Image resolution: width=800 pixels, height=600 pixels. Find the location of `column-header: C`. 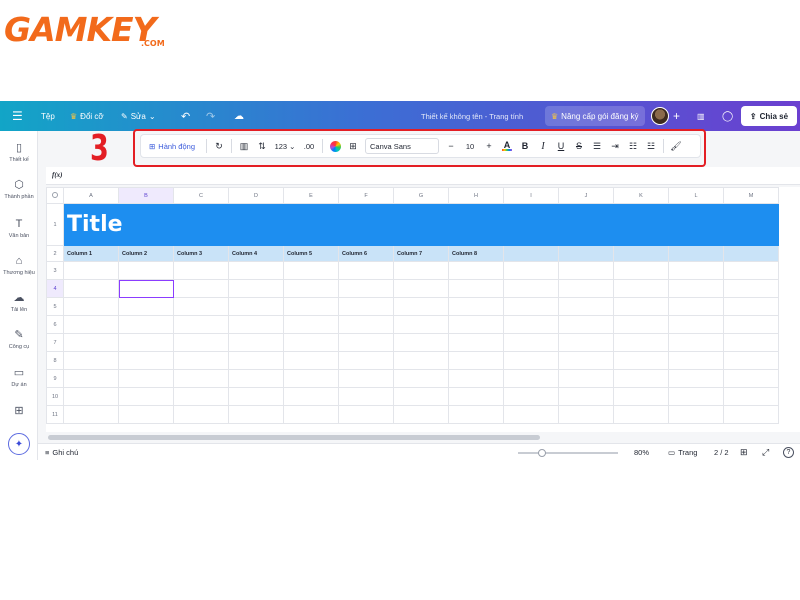

column-header: C is located at coordinates (201, 195).